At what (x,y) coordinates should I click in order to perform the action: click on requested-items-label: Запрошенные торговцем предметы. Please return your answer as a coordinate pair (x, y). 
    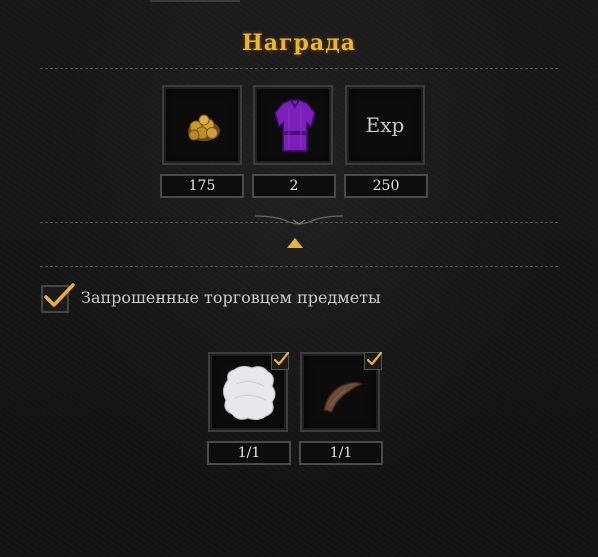
    Looking at the image, I should click on (231, 297).